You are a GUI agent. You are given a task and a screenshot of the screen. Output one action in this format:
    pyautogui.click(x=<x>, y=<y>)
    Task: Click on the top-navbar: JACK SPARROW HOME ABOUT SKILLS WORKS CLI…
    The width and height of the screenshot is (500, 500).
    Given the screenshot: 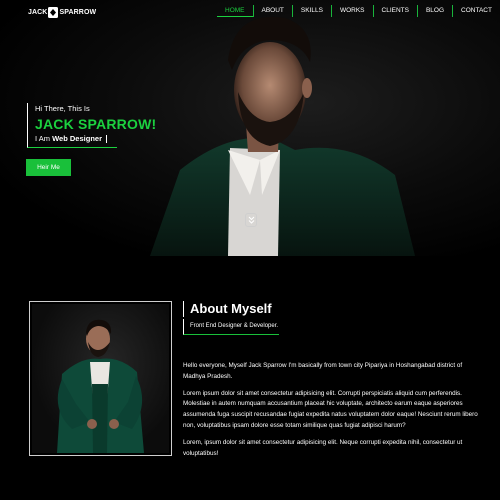 What is the action you would take?
    pyautogui.click(x=250, y=11)
    